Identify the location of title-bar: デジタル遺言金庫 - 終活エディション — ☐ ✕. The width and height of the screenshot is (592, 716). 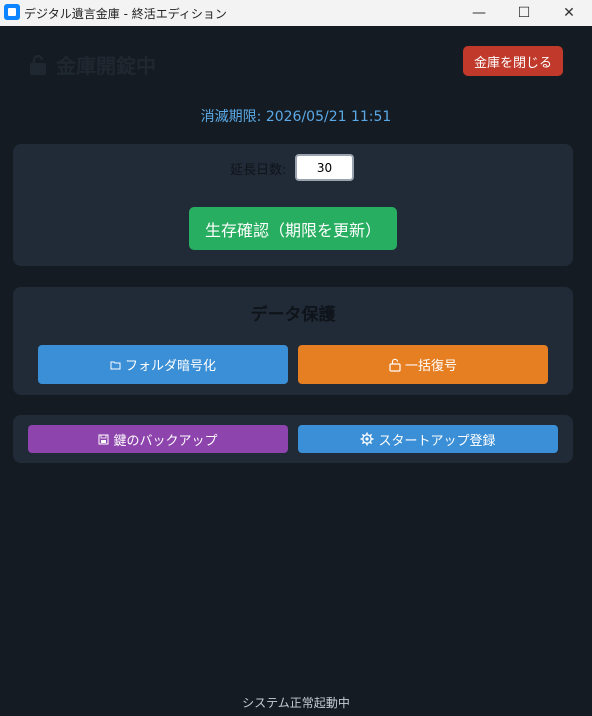
(296, 13).